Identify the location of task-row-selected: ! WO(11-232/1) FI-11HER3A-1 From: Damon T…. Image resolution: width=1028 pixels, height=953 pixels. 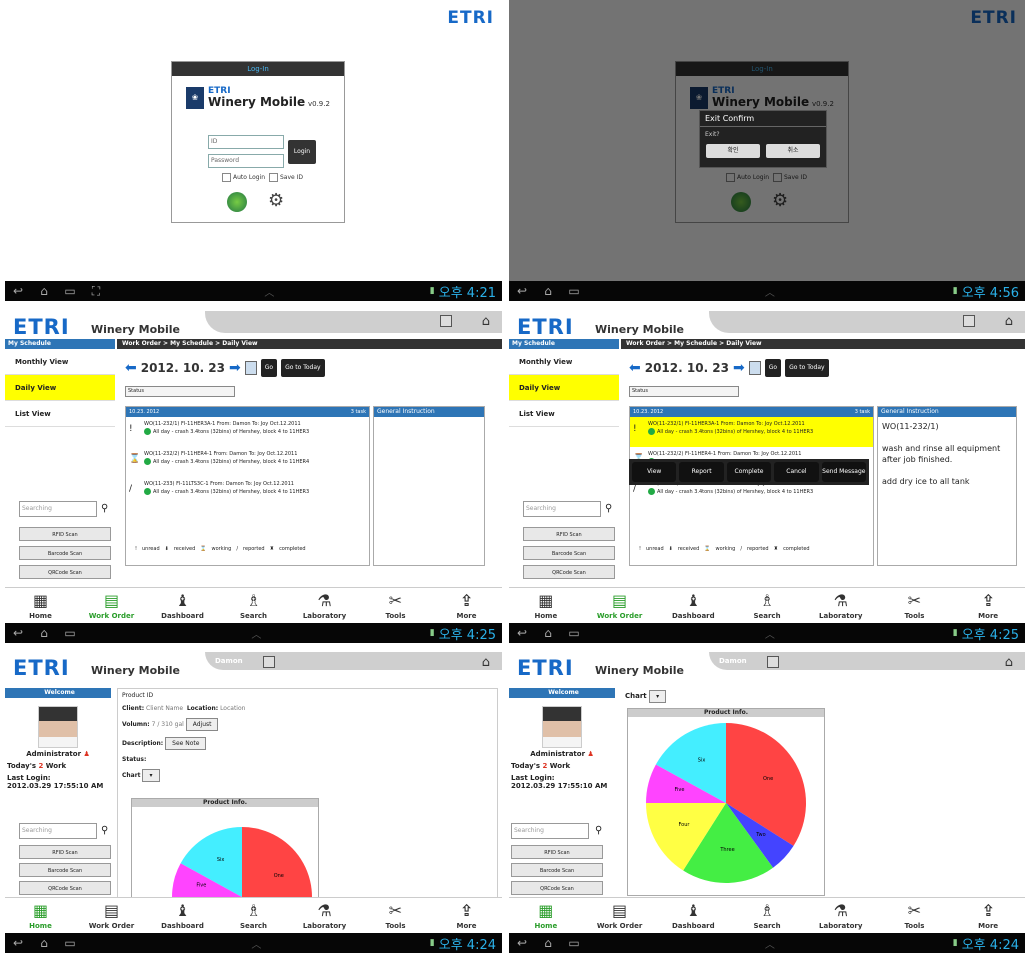
(751, 432).